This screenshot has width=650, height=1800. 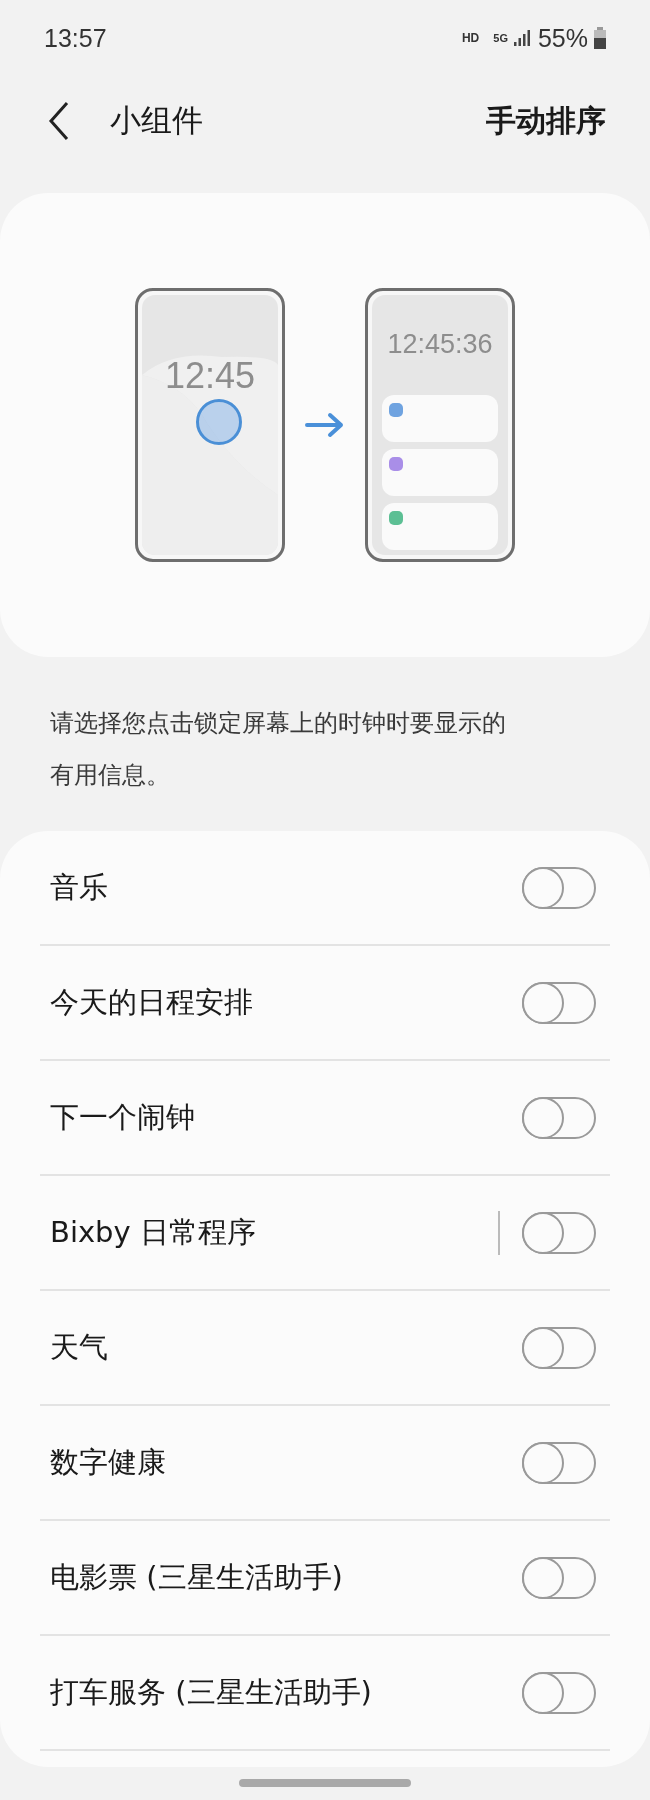 What do you see at coordinates (562, 38) in the screenshot?
I see `battery-percent: 55%` at bounding box center [562, 38].